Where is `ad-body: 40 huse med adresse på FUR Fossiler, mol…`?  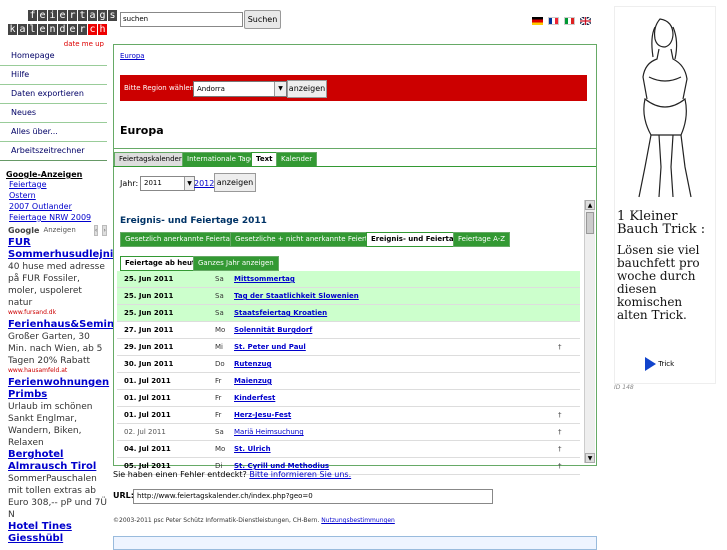
ad-body: 40 huse med adresse på FUR Fossiler, mol… is located at coordinates (56, 285).